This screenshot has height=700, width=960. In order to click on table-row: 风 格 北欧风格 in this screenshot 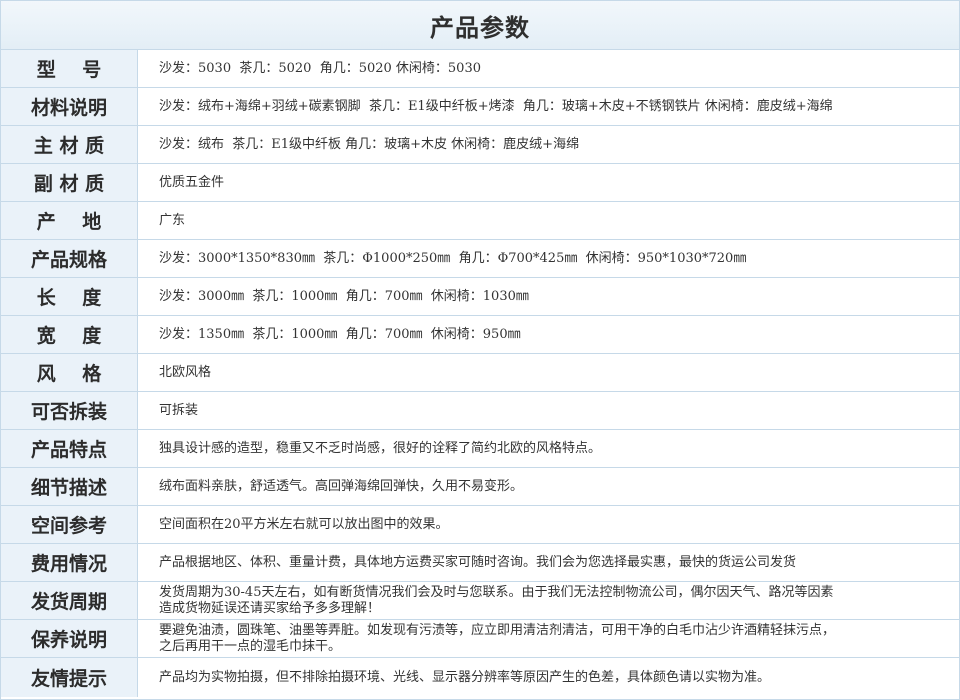, I will do `click(480, 373)`.